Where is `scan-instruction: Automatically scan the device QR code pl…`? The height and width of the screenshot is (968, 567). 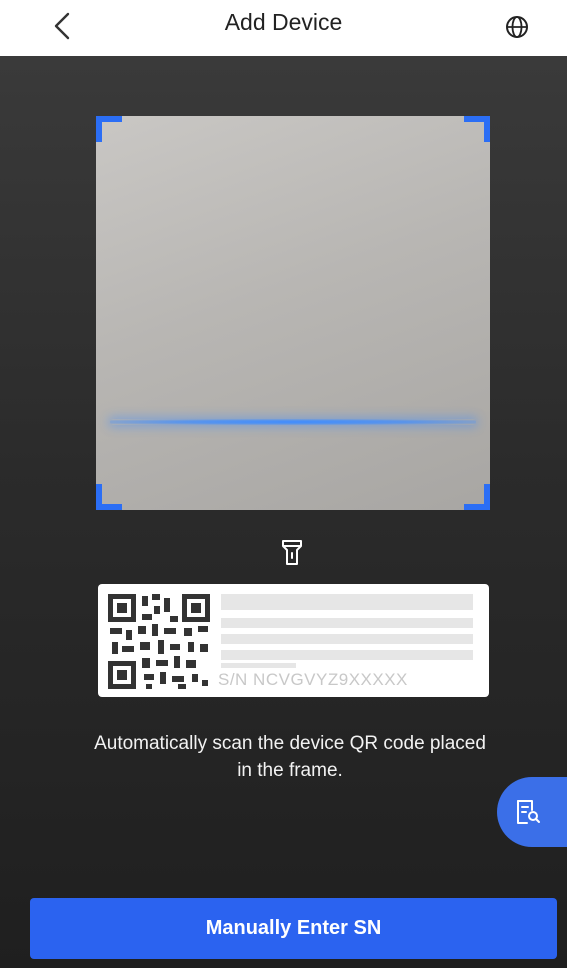
scan-instruction: Automatically scan the device QR code pl… is located at coordinates (290, 757).